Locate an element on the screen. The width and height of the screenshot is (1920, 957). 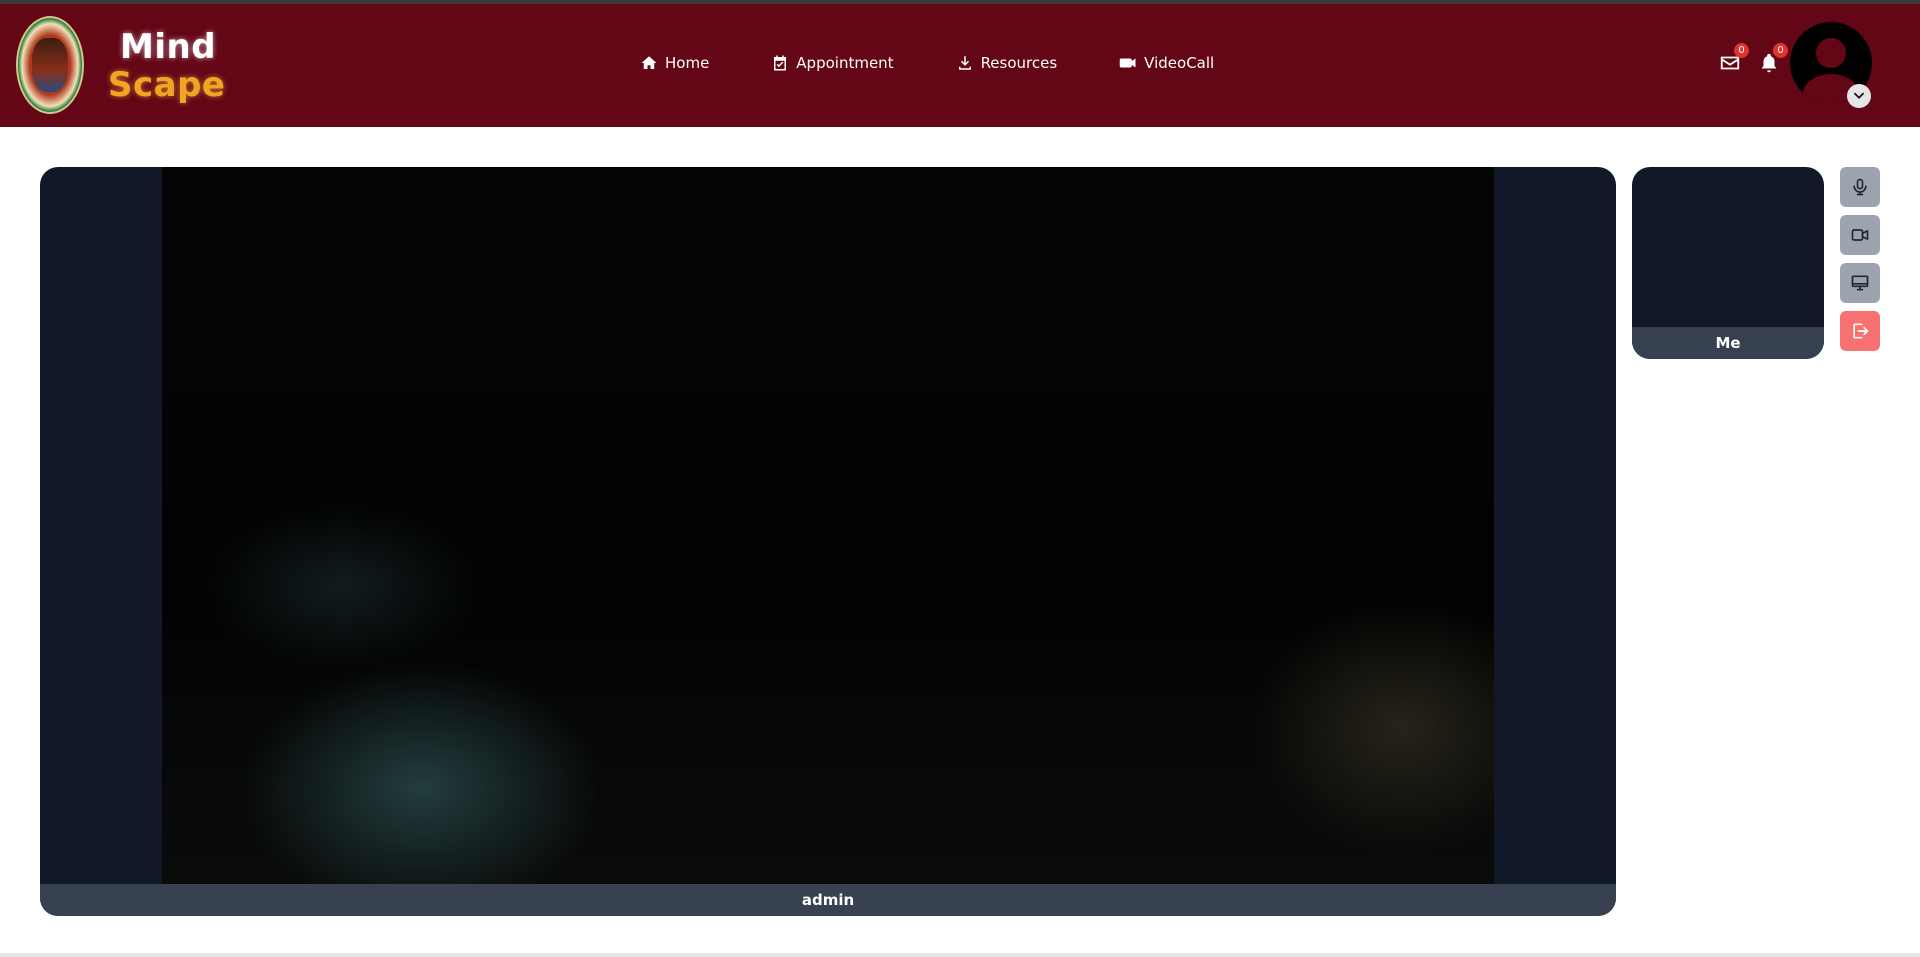
notifications-badge: 0 is located at coordinates (1780, 50).